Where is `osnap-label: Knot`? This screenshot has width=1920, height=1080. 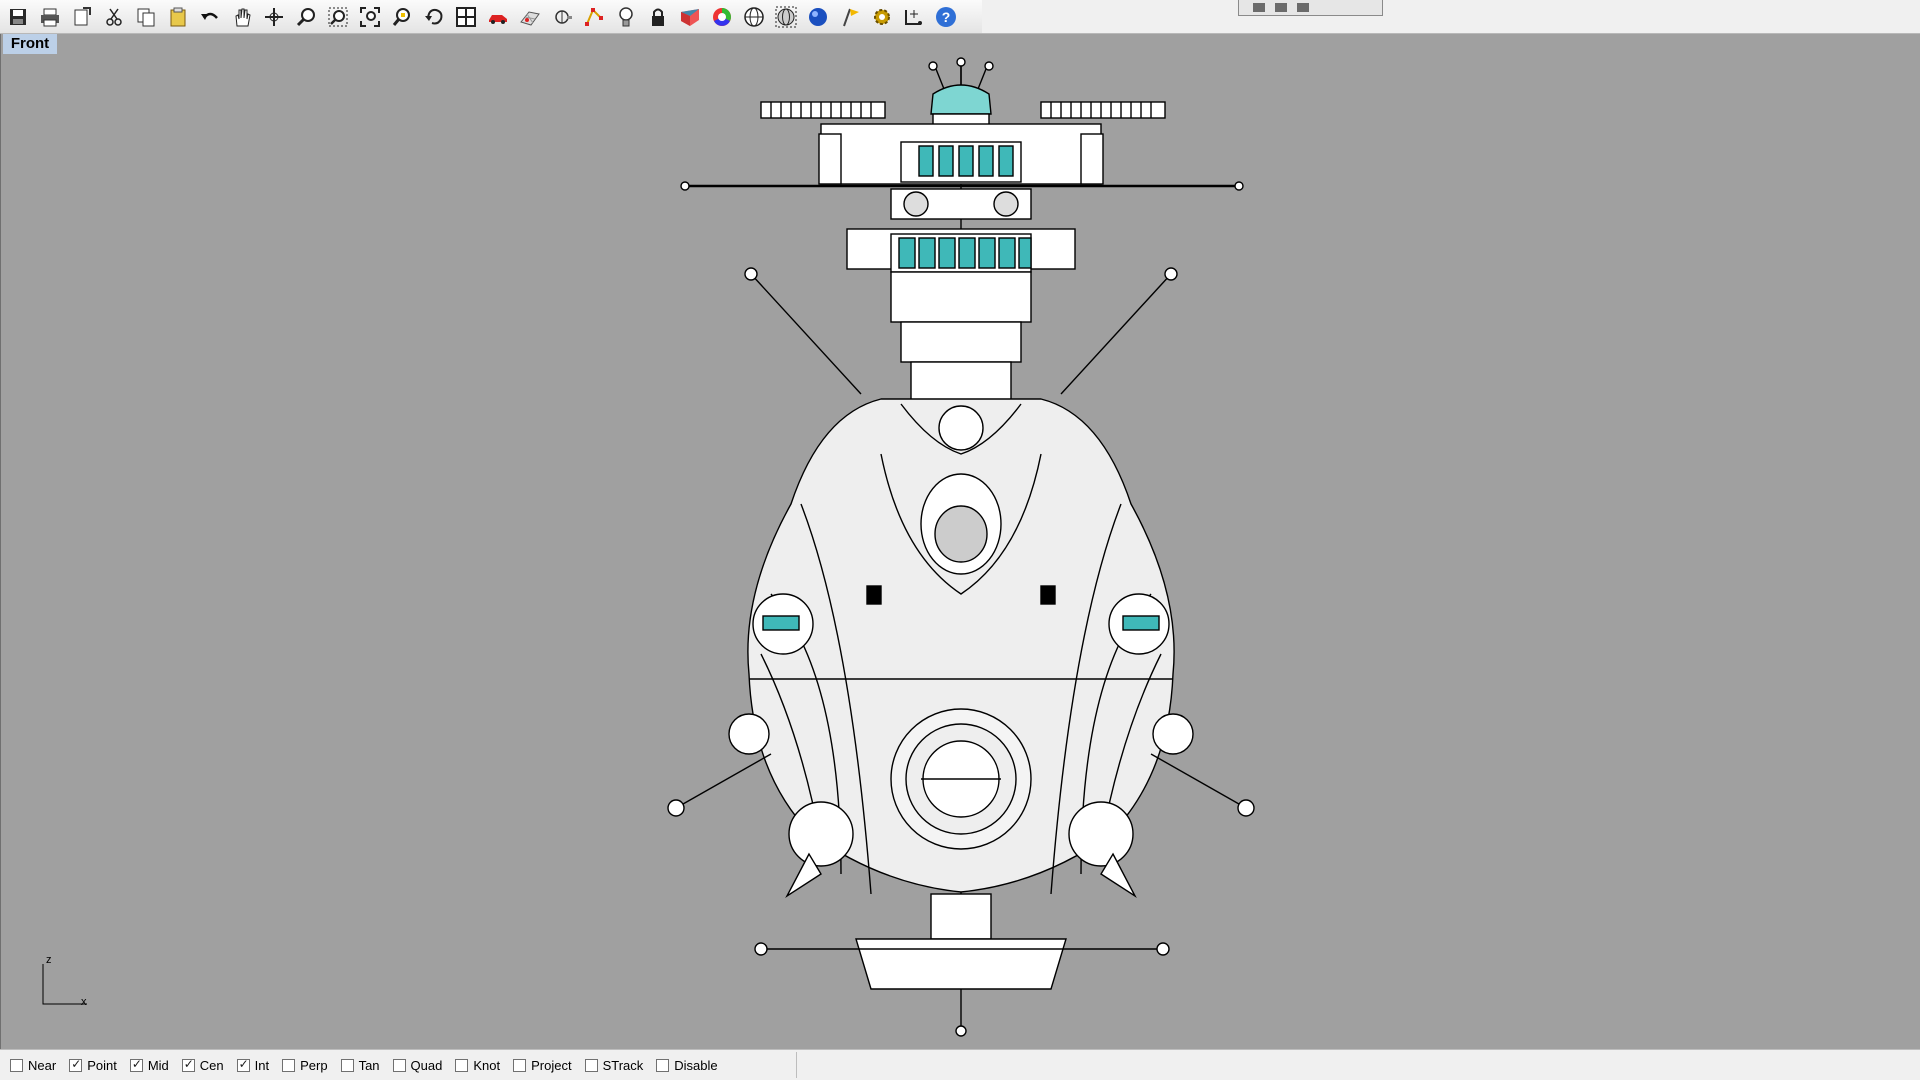 osnap-label: Knot is located at coordinates (487, 1065).